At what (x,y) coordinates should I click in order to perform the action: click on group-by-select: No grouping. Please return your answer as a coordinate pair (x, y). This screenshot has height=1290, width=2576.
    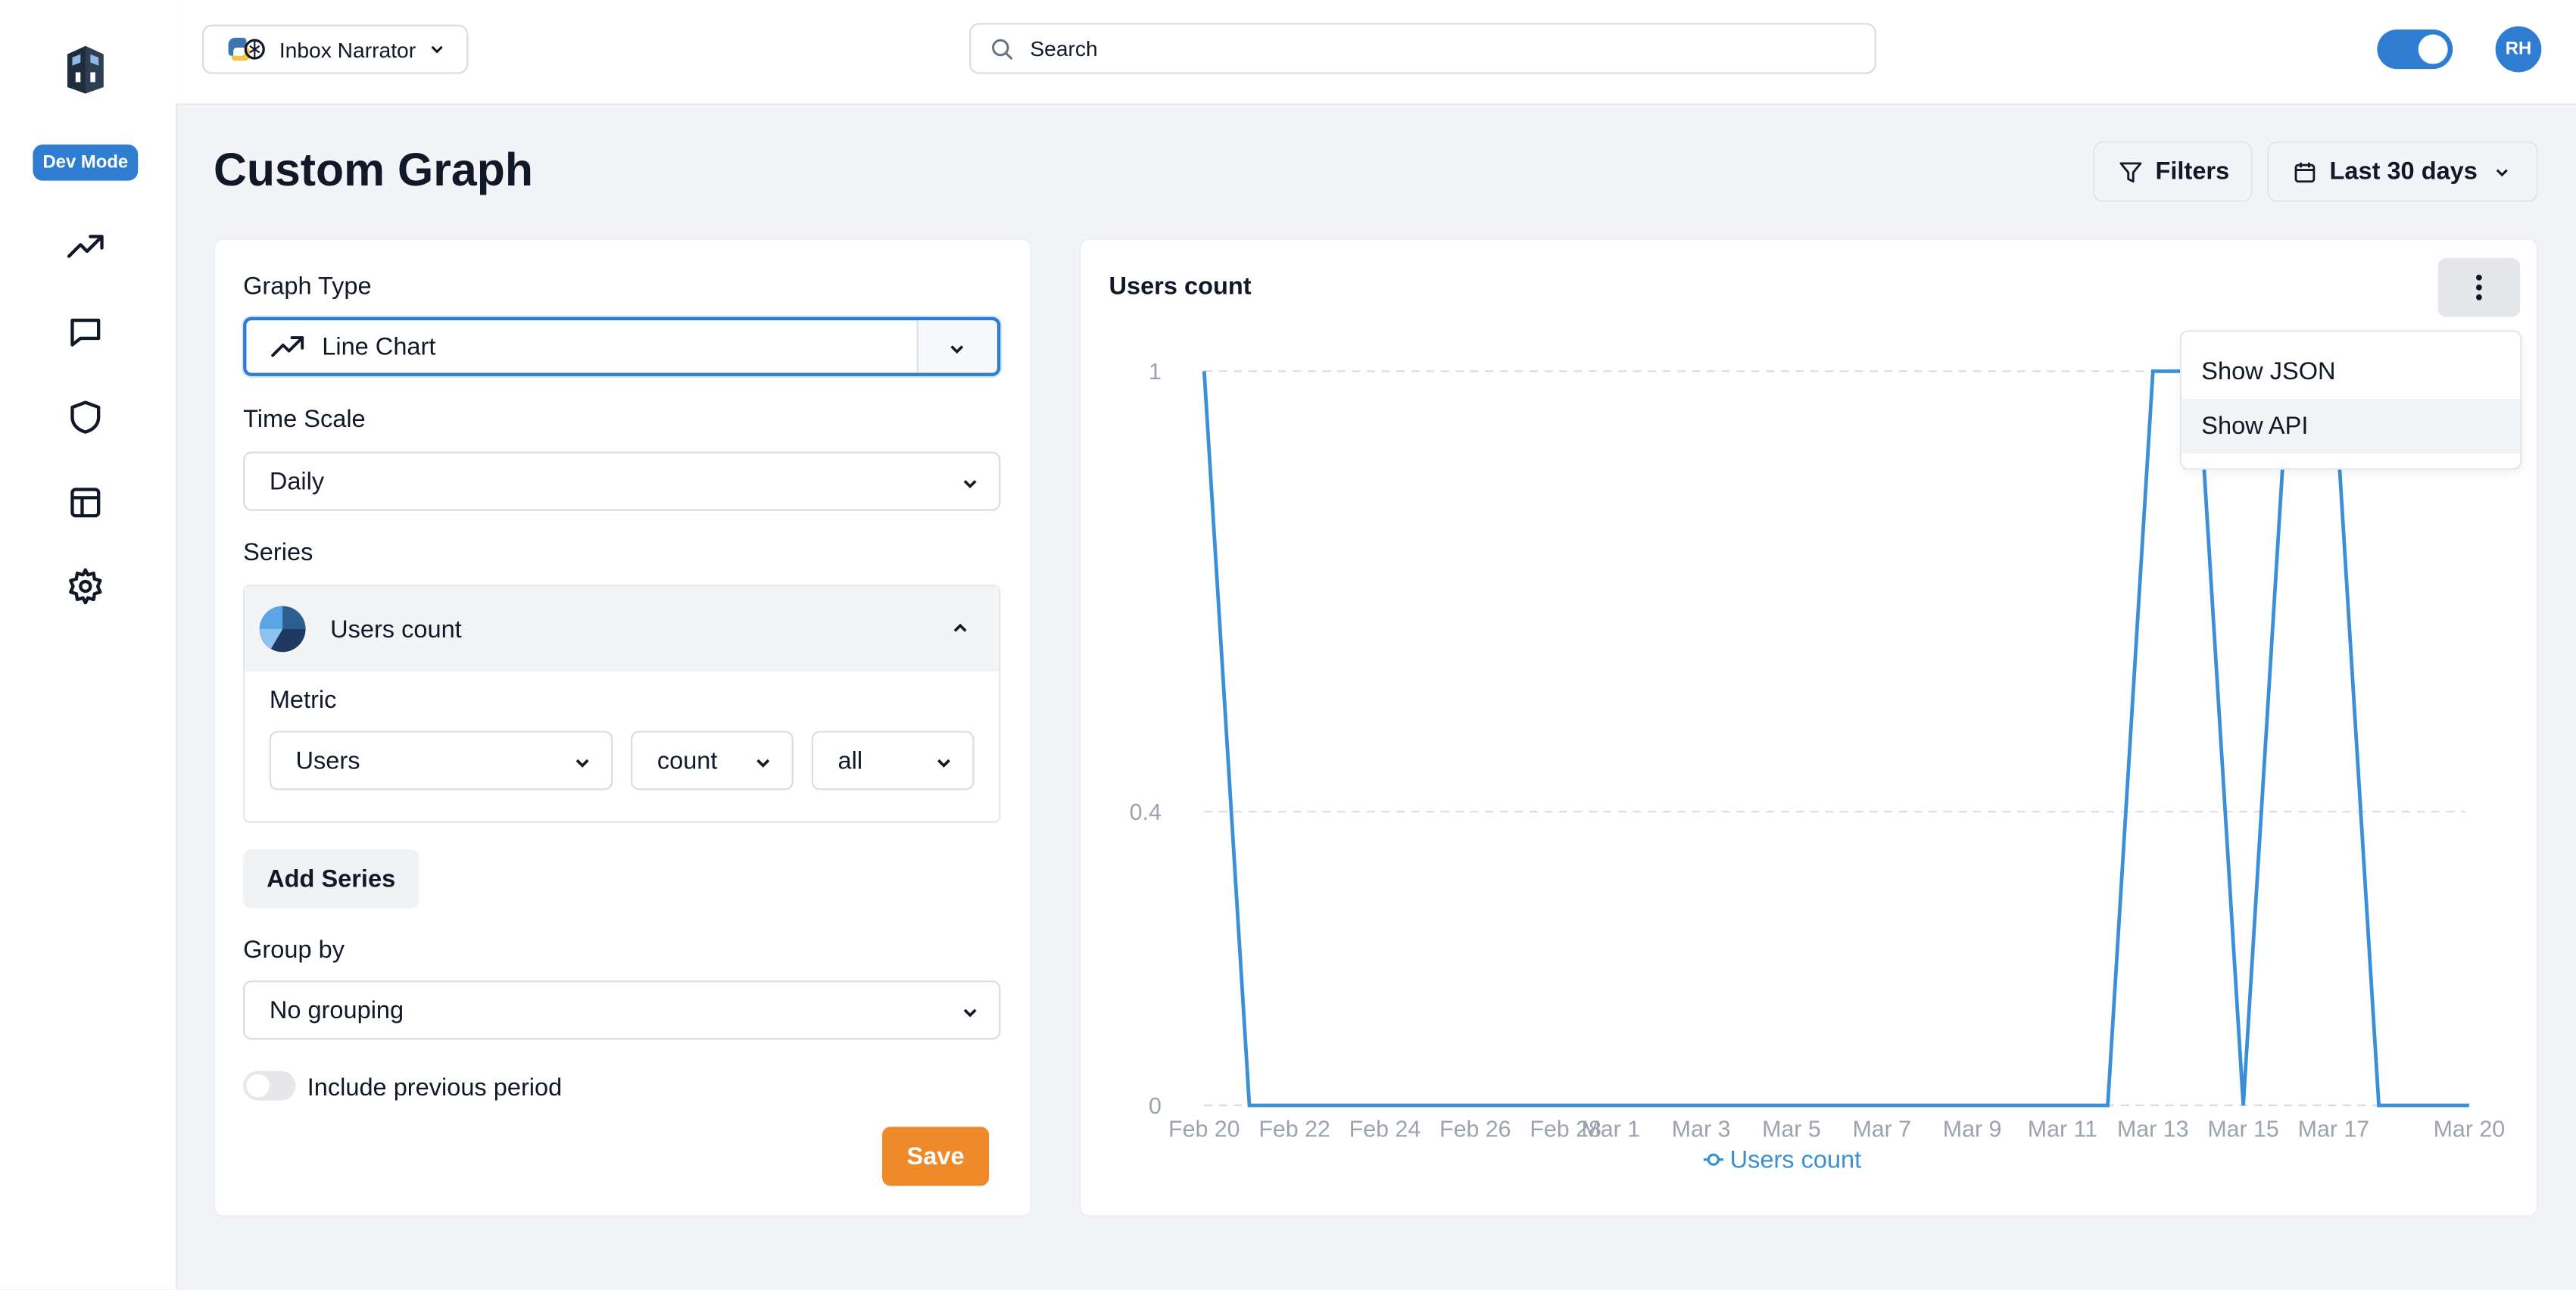
    Looking at the image, I should click on (622, 1010).